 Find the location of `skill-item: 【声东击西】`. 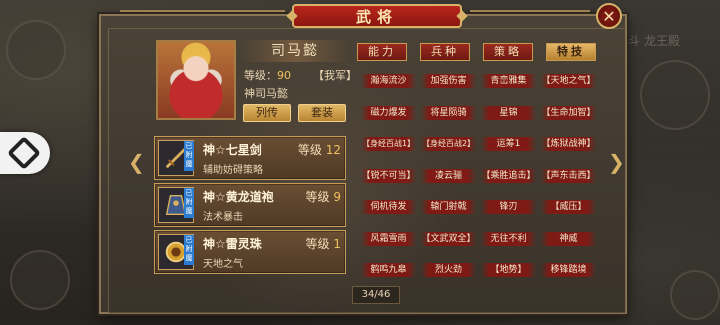

skill-item: 【声东击西】 is located at coordinates (568, 175).